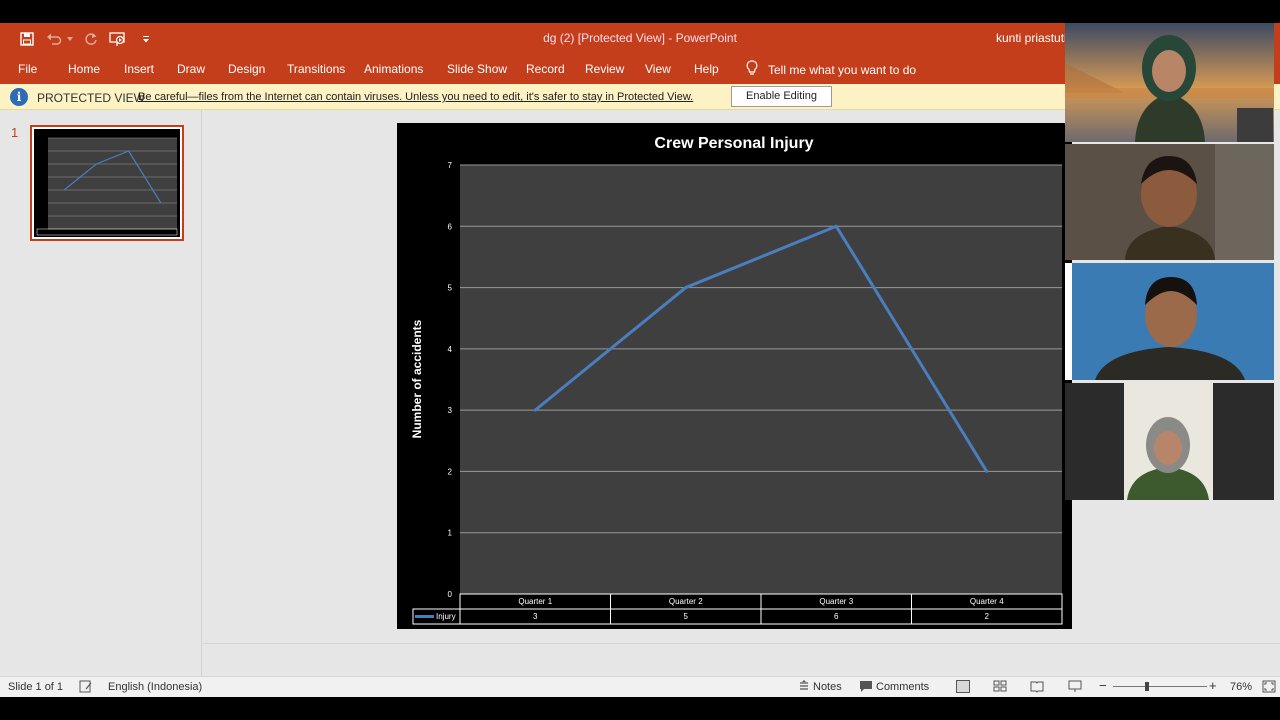 Image resolution: width=1280 pixels, height=720 pixels. I want to click on tell-me-search: Tell me what you want to do, so click(831, 69).